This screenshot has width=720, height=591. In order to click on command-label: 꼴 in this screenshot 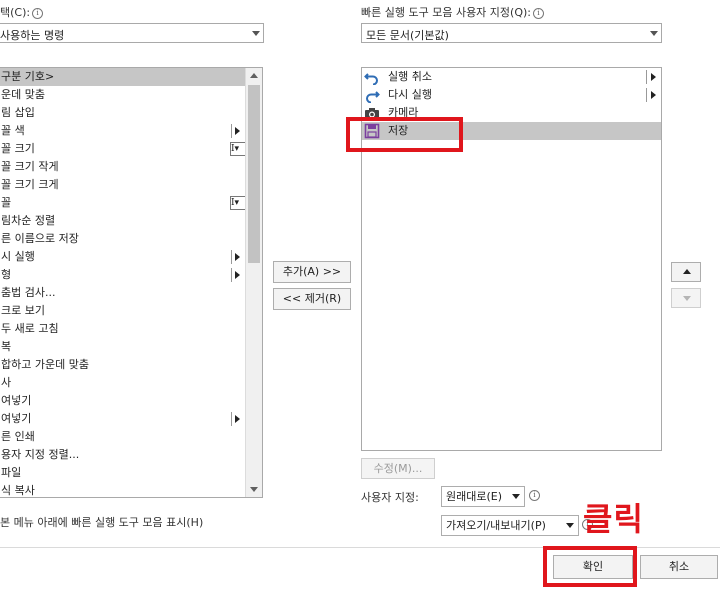, I will do `click(6, 202)`.